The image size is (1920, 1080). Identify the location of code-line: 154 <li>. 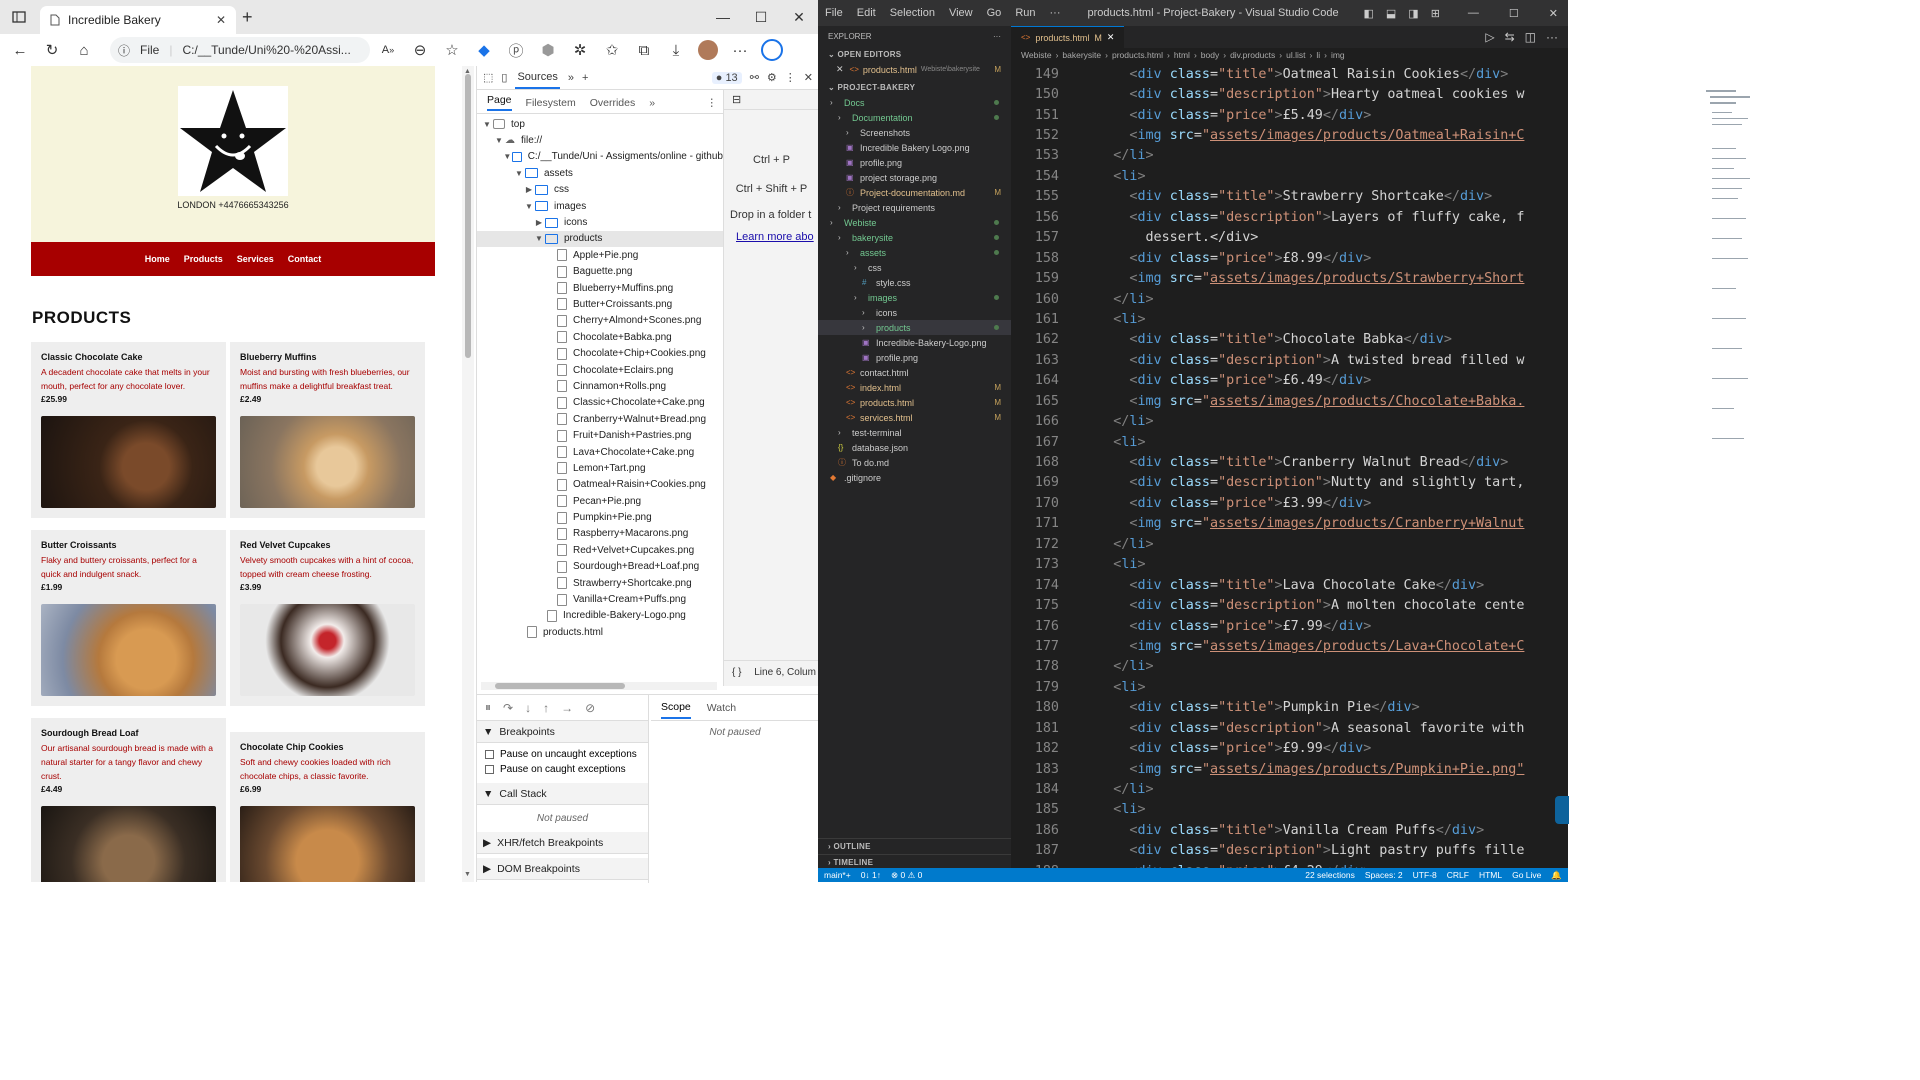
(1289, 176).